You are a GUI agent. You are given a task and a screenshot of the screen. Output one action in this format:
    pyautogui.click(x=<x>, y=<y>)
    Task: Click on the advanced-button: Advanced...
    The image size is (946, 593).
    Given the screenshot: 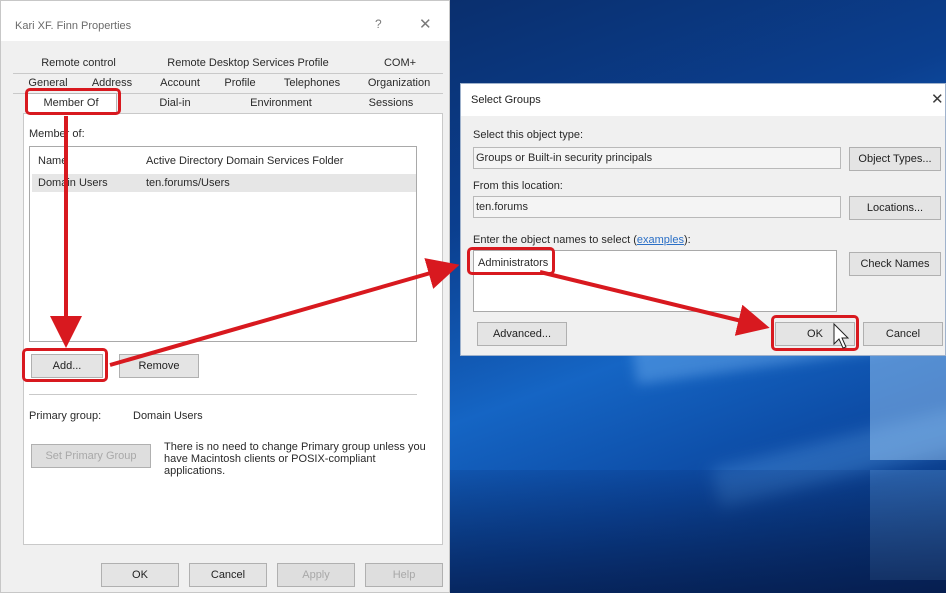 What is the action you would take?
    pyautogui.click(x=522, y=334)
    